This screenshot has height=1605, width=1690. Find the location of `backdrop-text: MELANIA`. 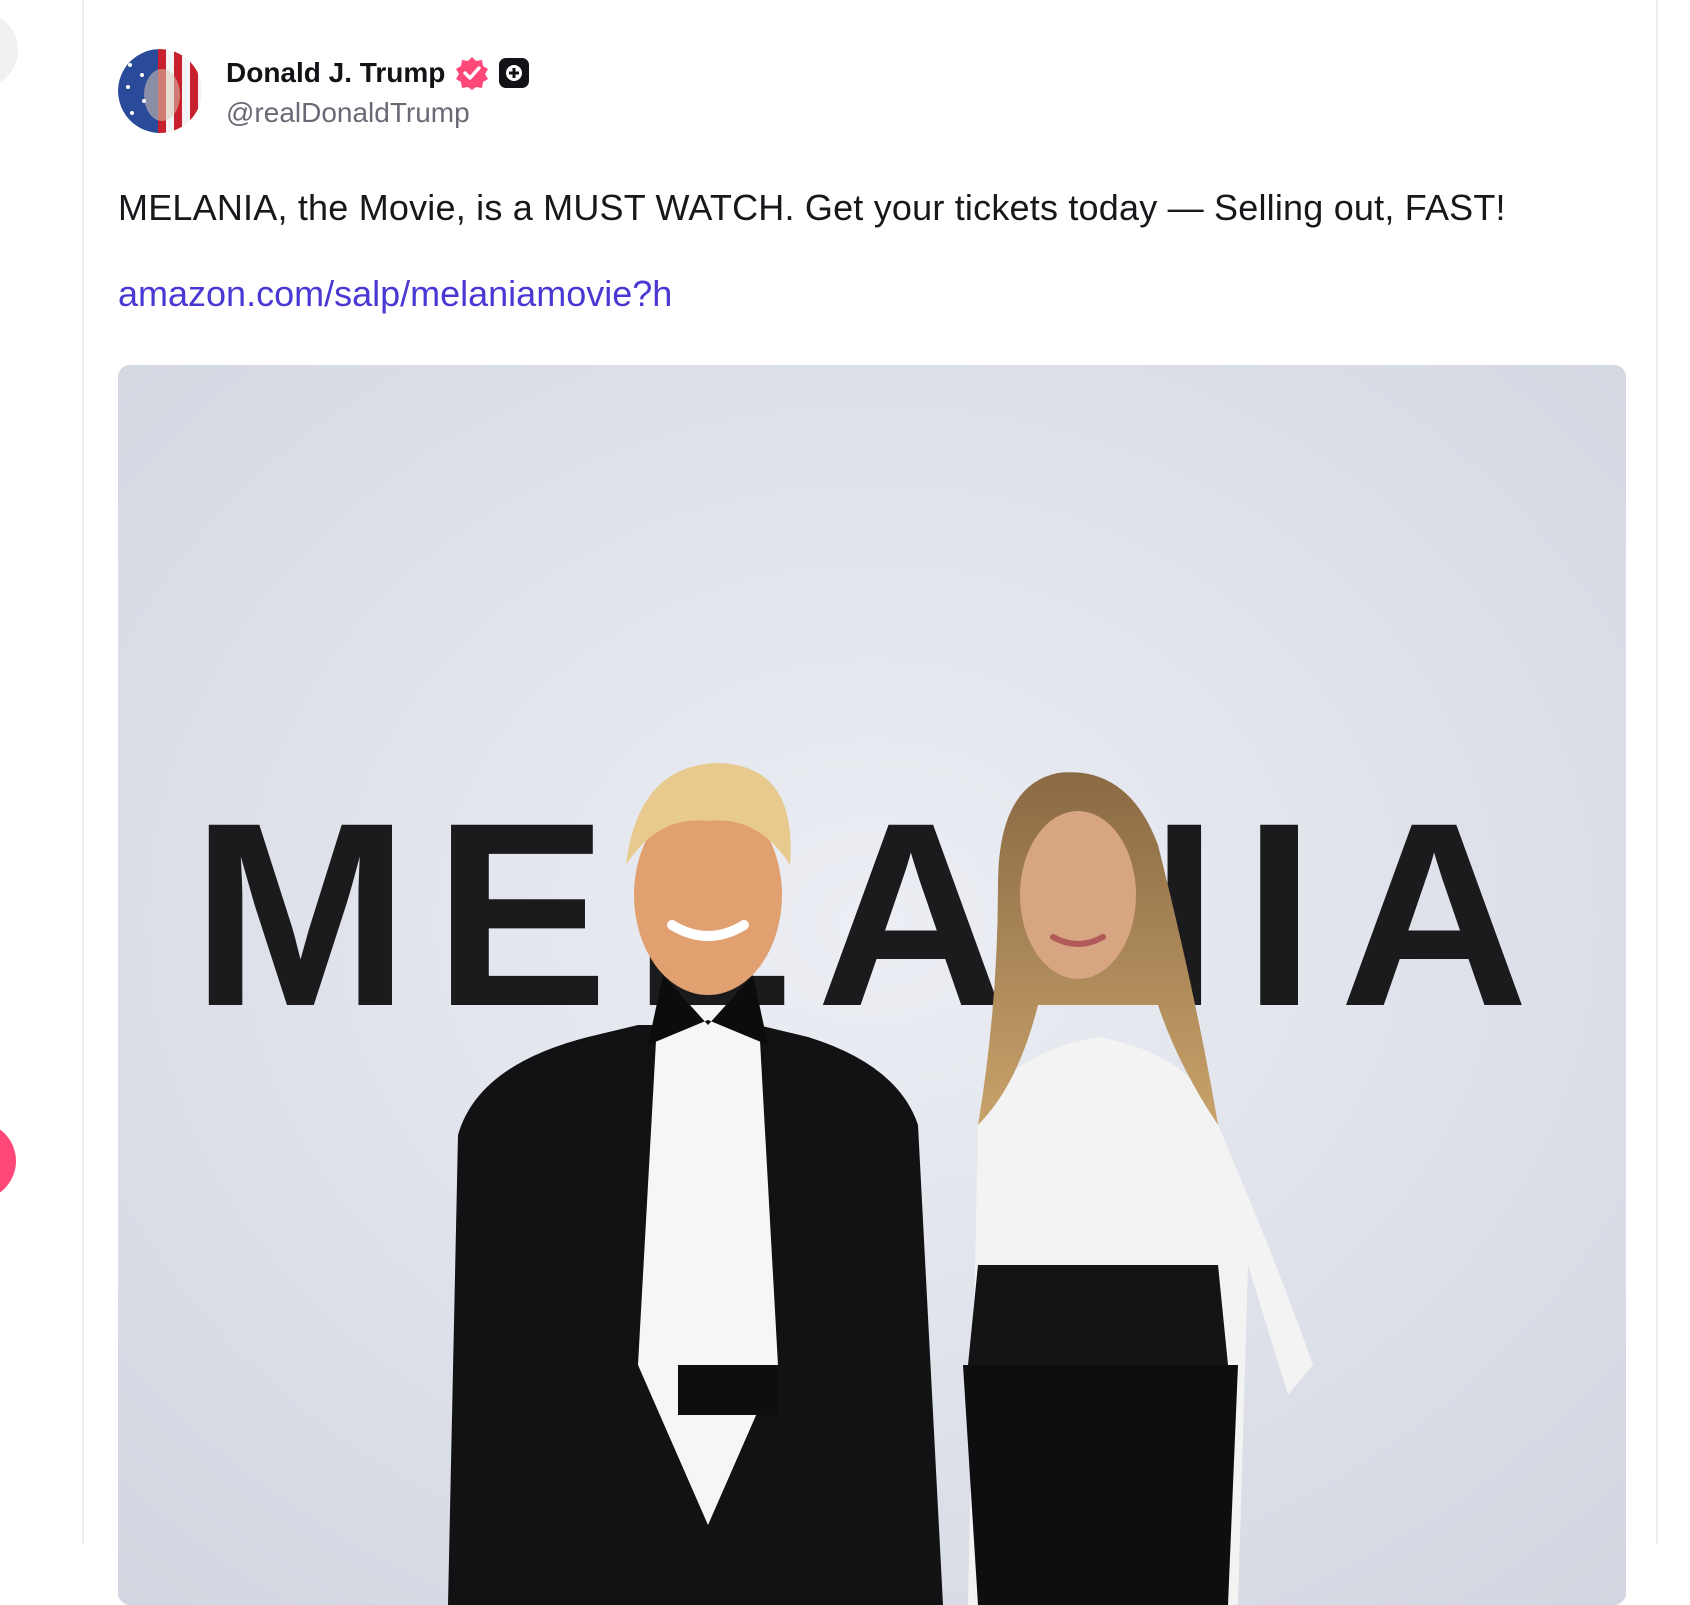

backdrop-text: MELANIA is located at coordinates (871, 914).